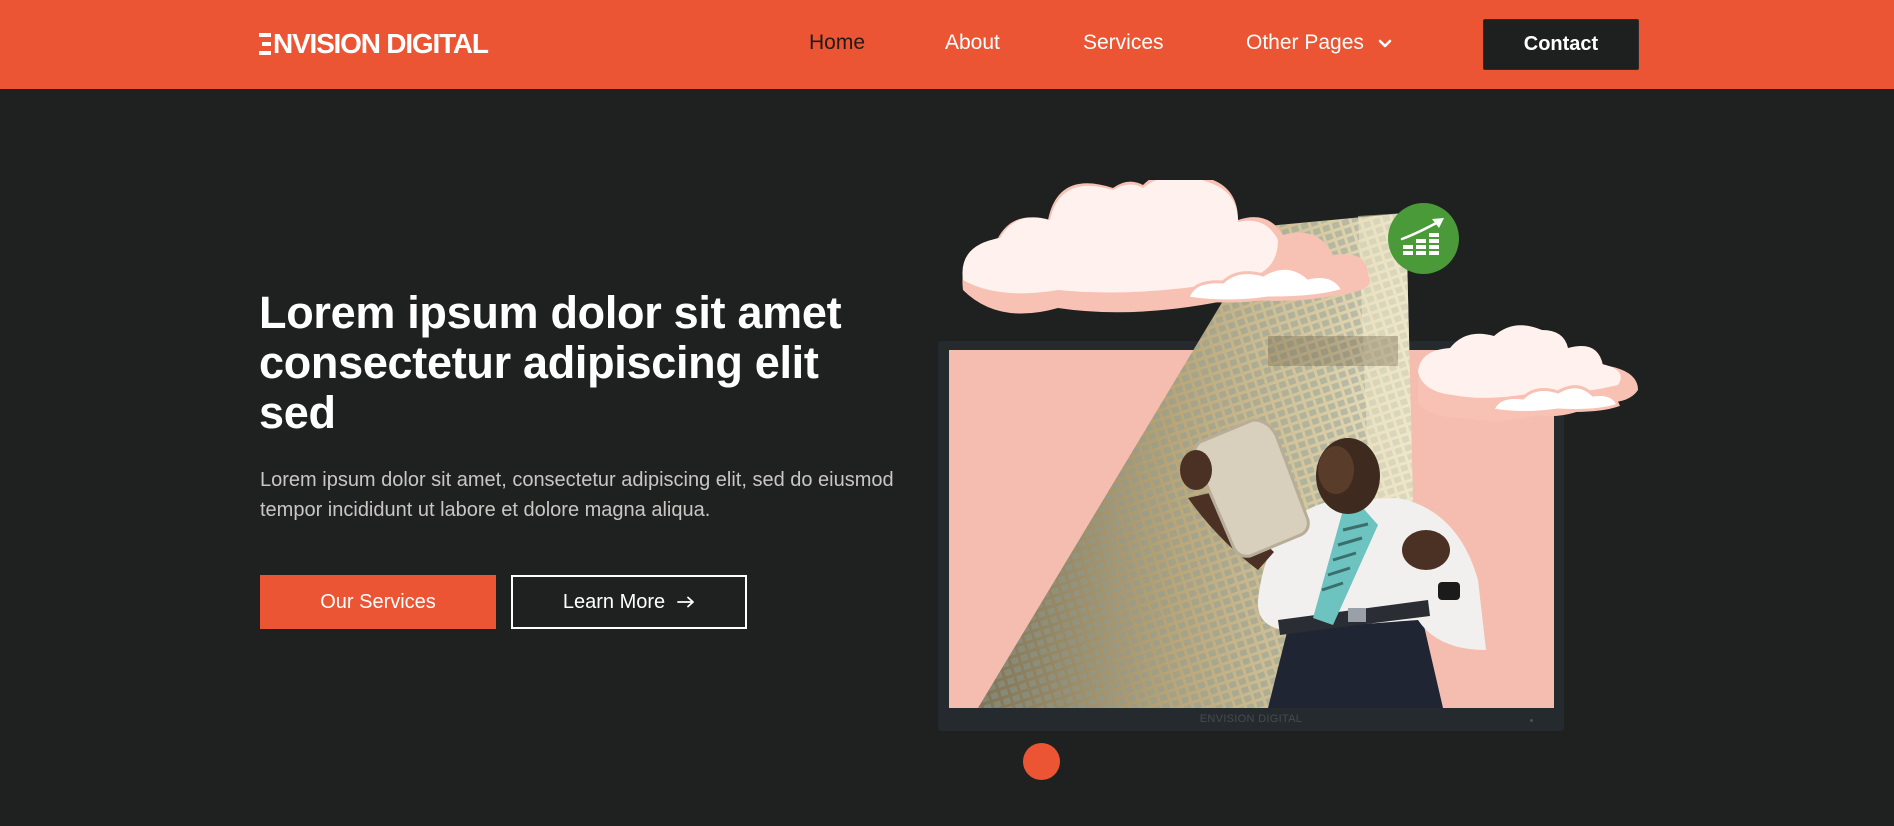 The height and width of the screenshot is (826, 1894). Describe the element at coordinates (1561, 44) in the screenshot. I see `contact-button: Contact` at that location.